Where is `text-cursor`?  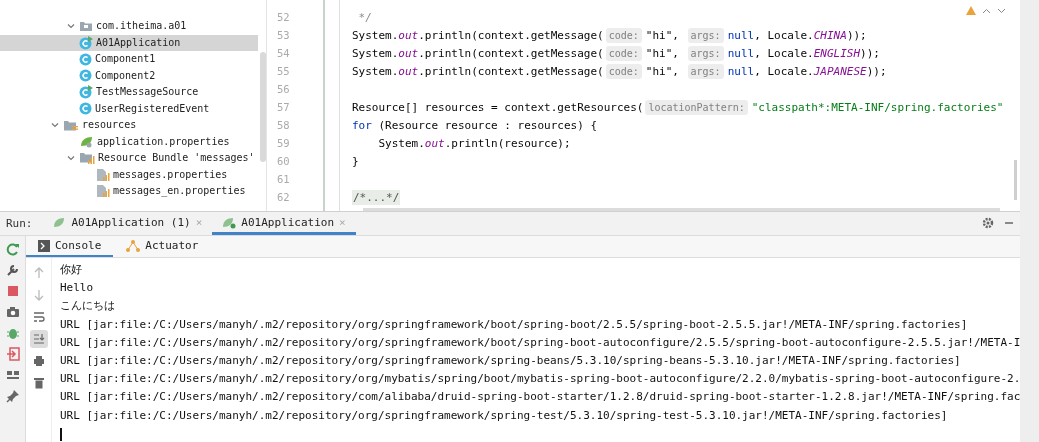 text-cursor is located at coordinates (61, 434).